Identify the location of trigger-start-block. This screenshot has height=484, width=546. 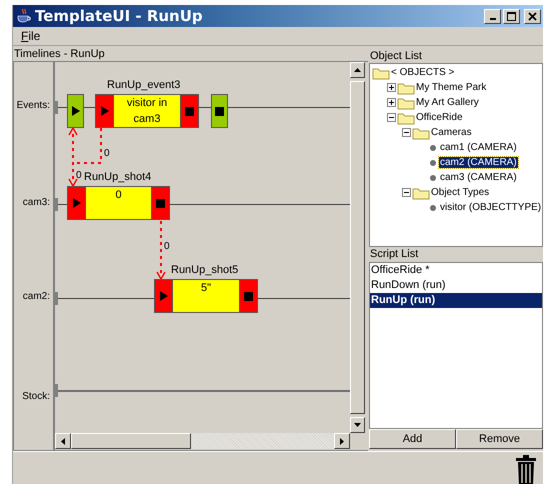
(75, 111).